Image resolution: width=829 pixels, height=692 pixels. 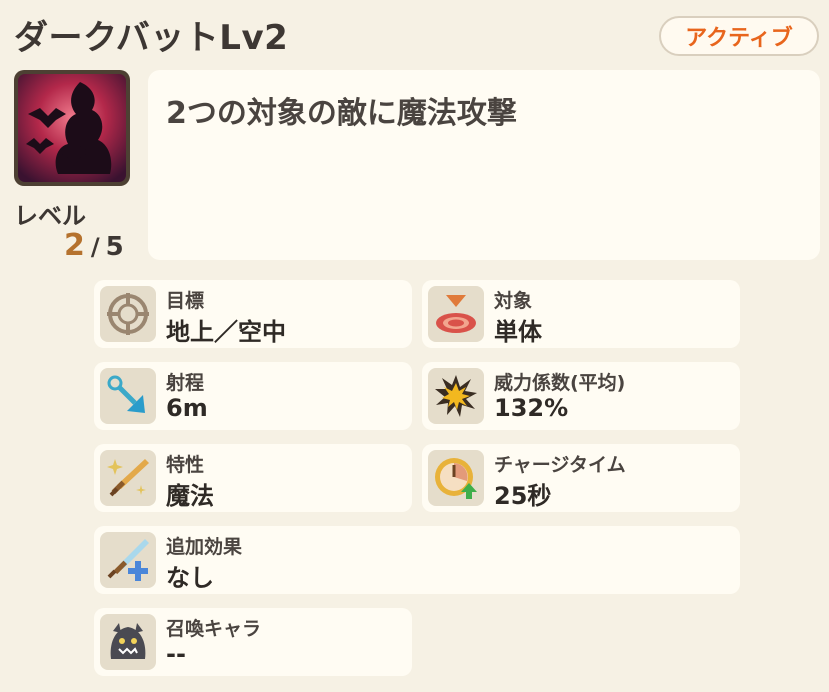 I want to click on stat-value: --, so click(x=176, y=654).